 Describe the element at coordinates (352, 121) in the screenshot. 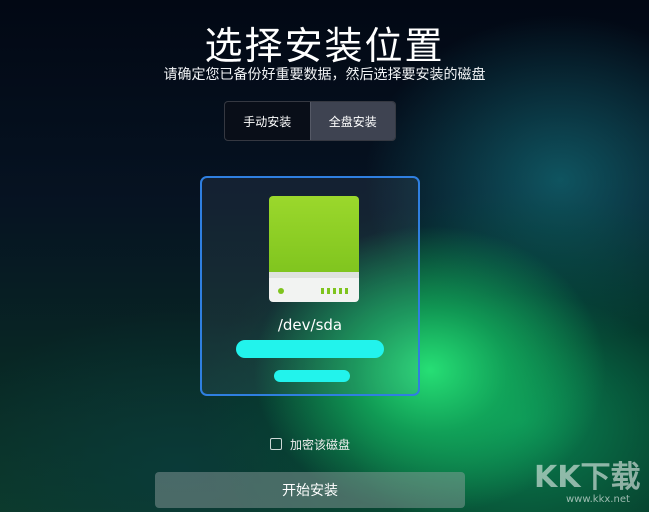

I see `tab-full-disk-install: 全盘安装` at that location.